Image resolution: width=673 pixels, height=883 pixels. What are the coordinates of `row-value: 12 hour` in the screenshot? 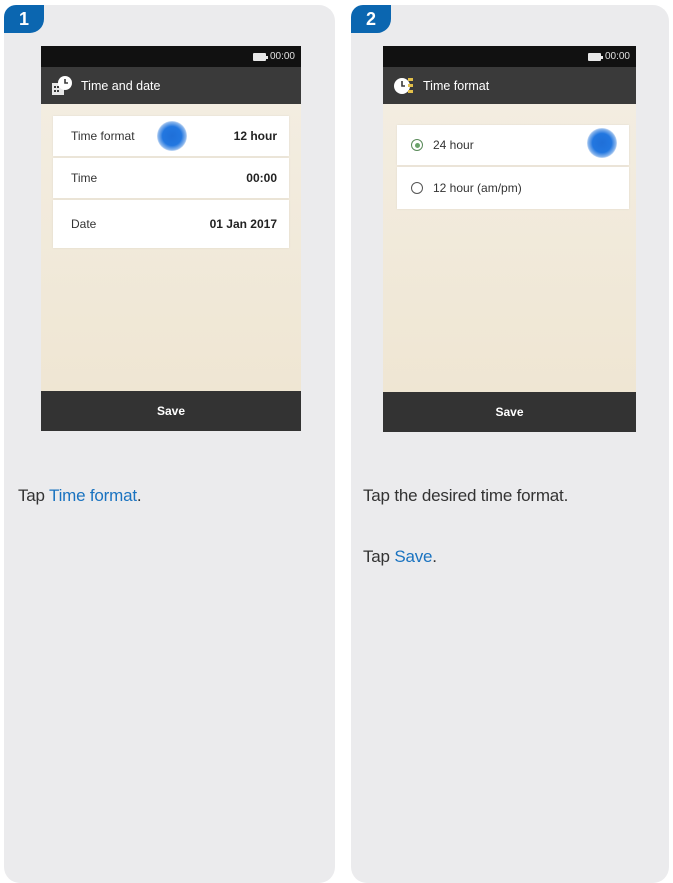 It's located at (255, 136).